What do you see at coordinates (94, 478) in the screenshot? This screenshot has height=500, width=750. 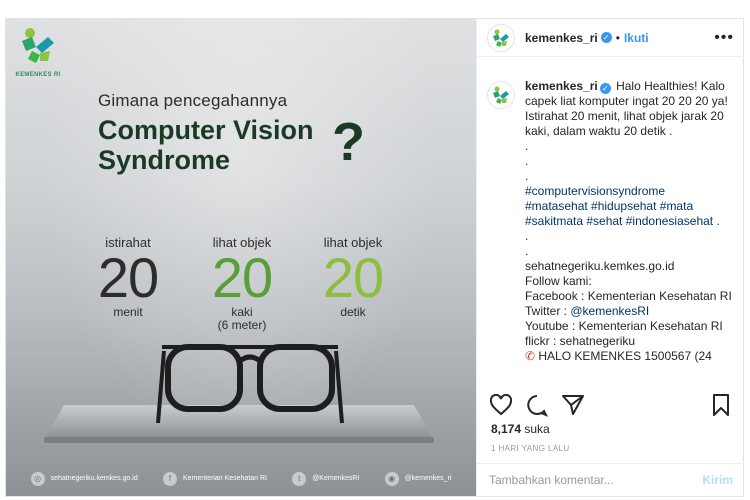 I see `footer-text: sehatnegeriku.kemkes.go.id` at bounding box center [94, 478].